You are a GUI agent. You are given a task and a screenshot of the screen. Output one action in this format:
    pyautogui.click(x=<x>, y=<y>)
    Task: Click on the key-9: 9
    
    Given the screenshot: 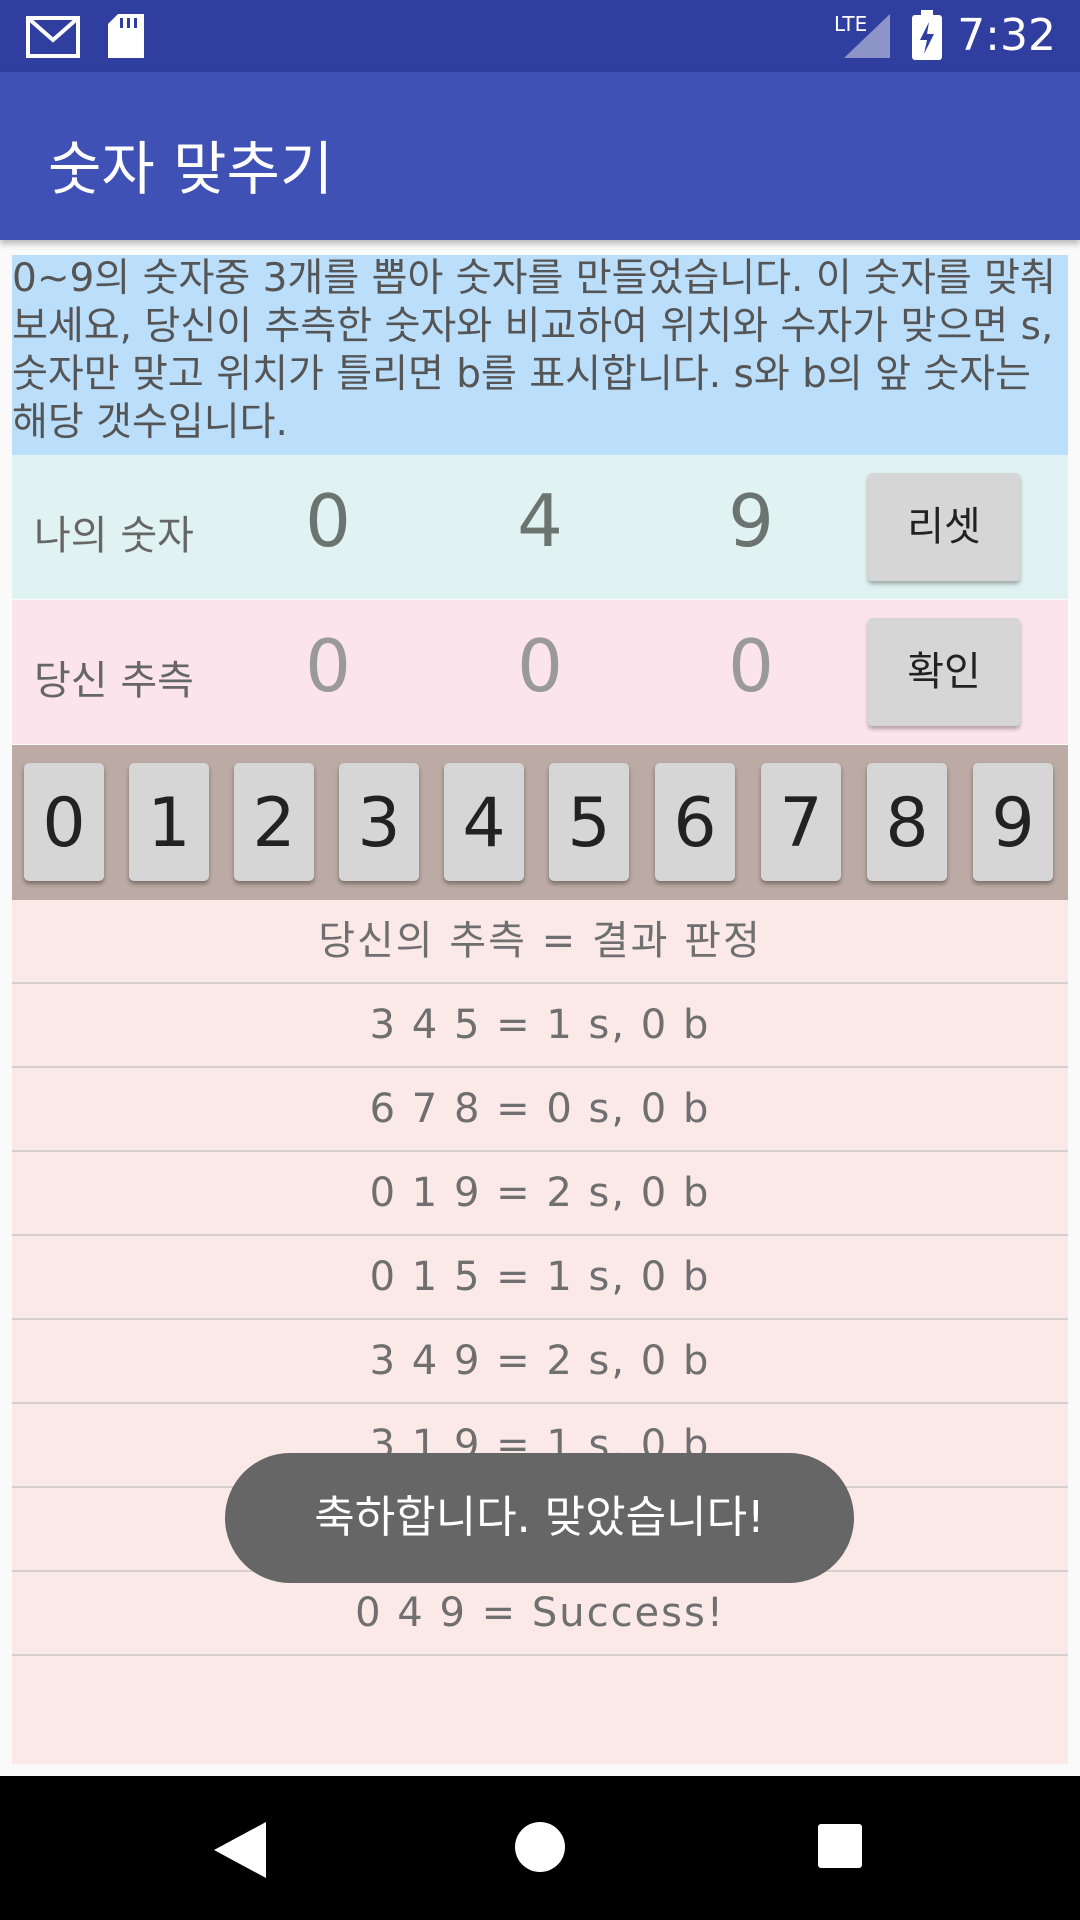 What is the action you would take?
    pyautogui.click(x=1013, y=822)
    